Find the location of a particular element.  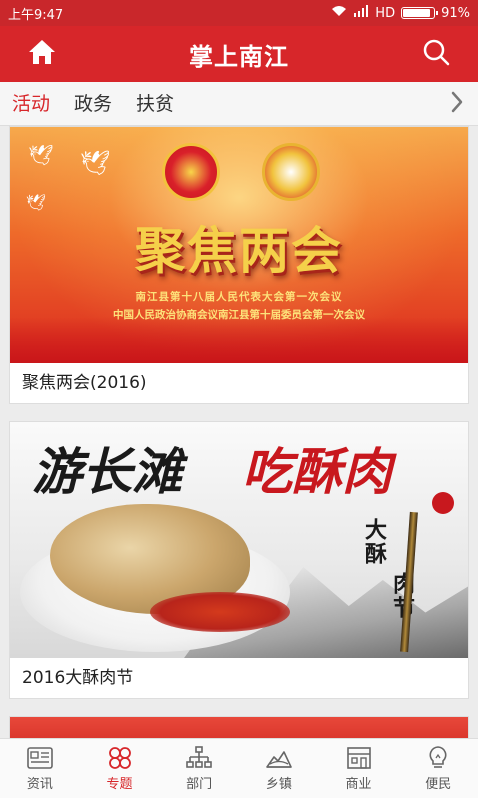

chevron-right-icon is located at coordinates (457, 104).